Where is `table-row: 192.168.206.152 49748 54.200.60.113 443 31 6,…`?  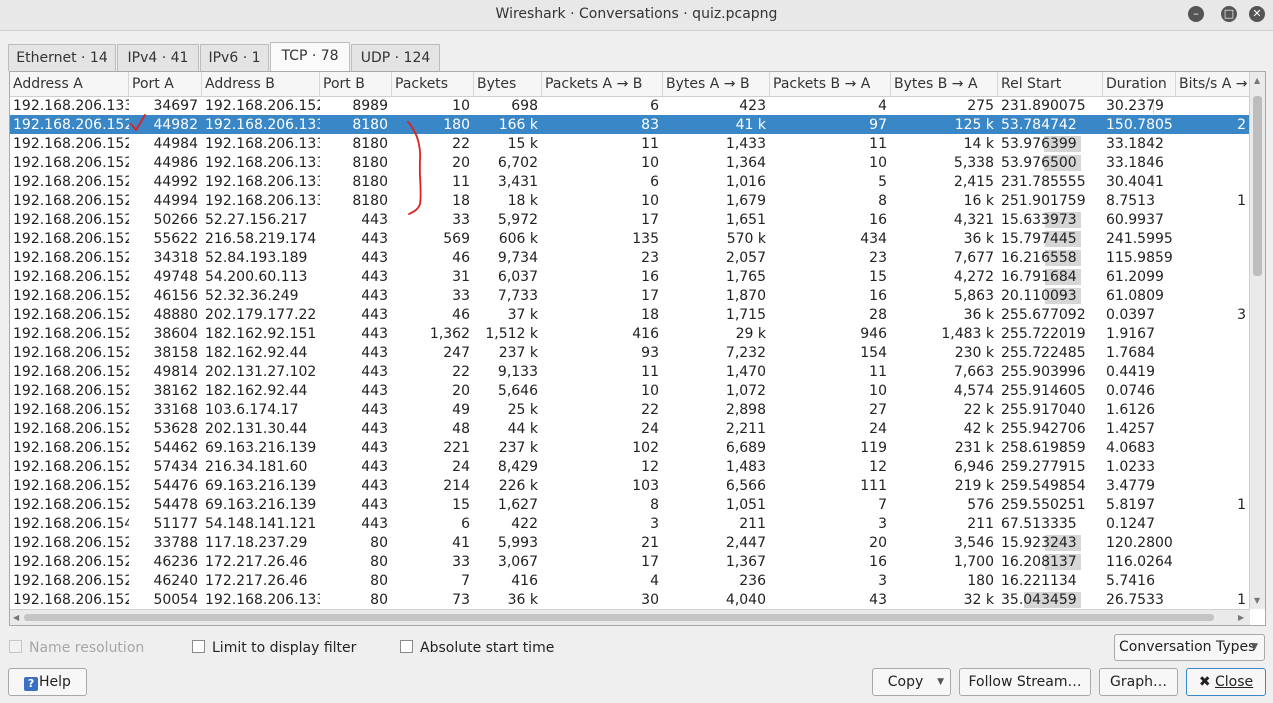
table-row: 192.168.206.152 49748 54.200.60.113 443 31 6,… is located at coordinates (630, 276).